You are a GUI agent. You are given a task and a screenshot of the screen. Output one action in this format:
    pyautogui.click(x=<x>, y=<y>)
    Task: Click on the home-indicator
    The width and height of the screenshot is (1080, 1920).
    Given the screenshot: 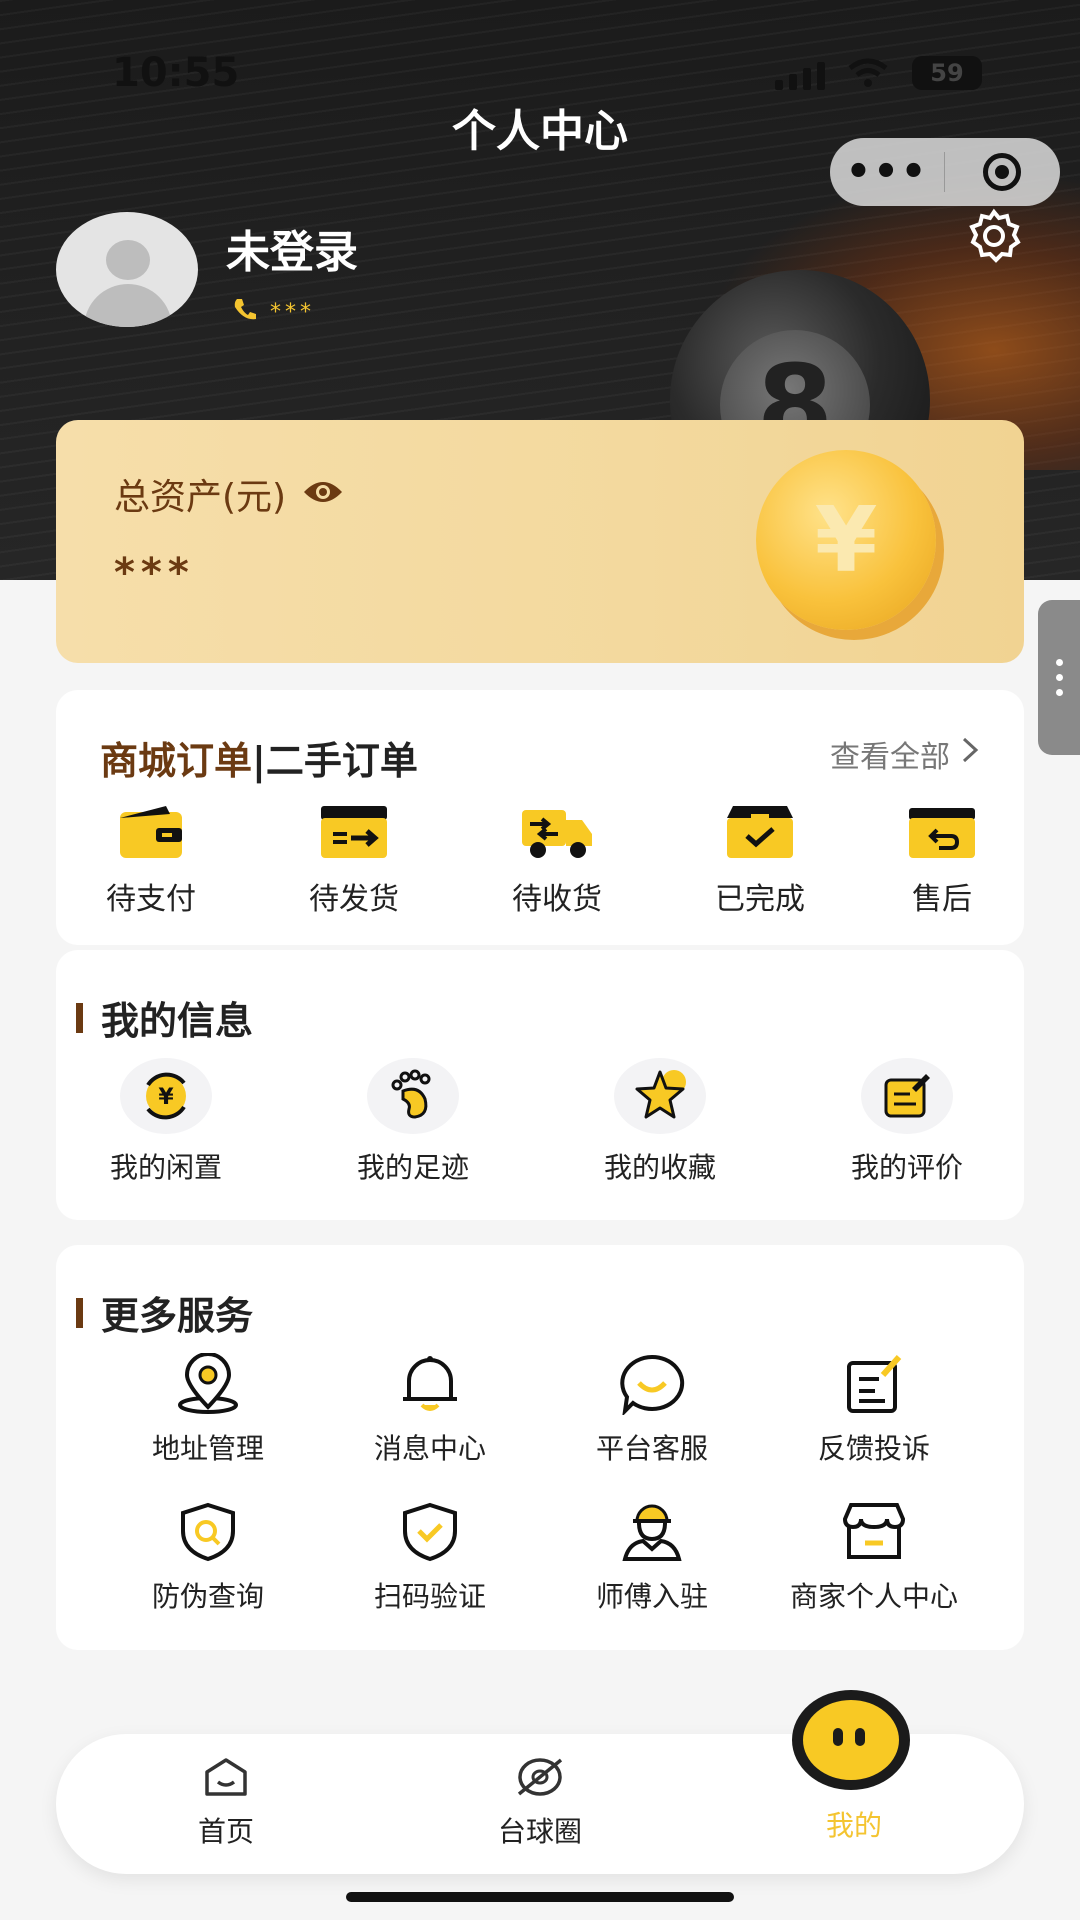 What is the action you would take?
    pyautogui.click(x=540, y=1897)
    